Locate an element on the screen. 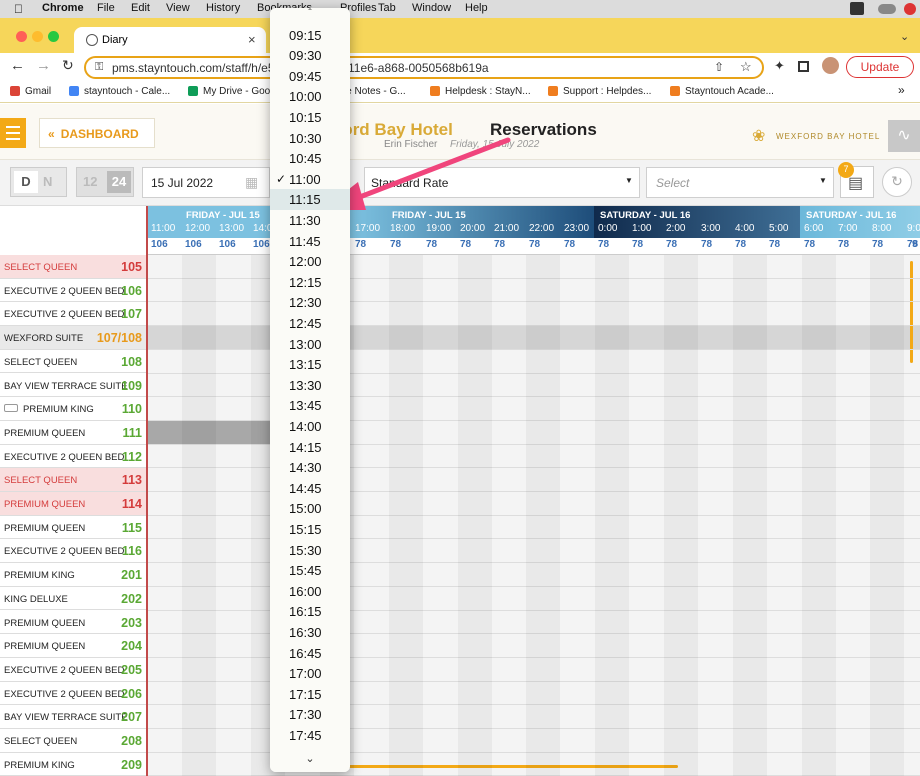 Image resolution: width=920 pixels, height=776 pixels. scroll-up-icon: ˆ is located at coordinates (310, 14).